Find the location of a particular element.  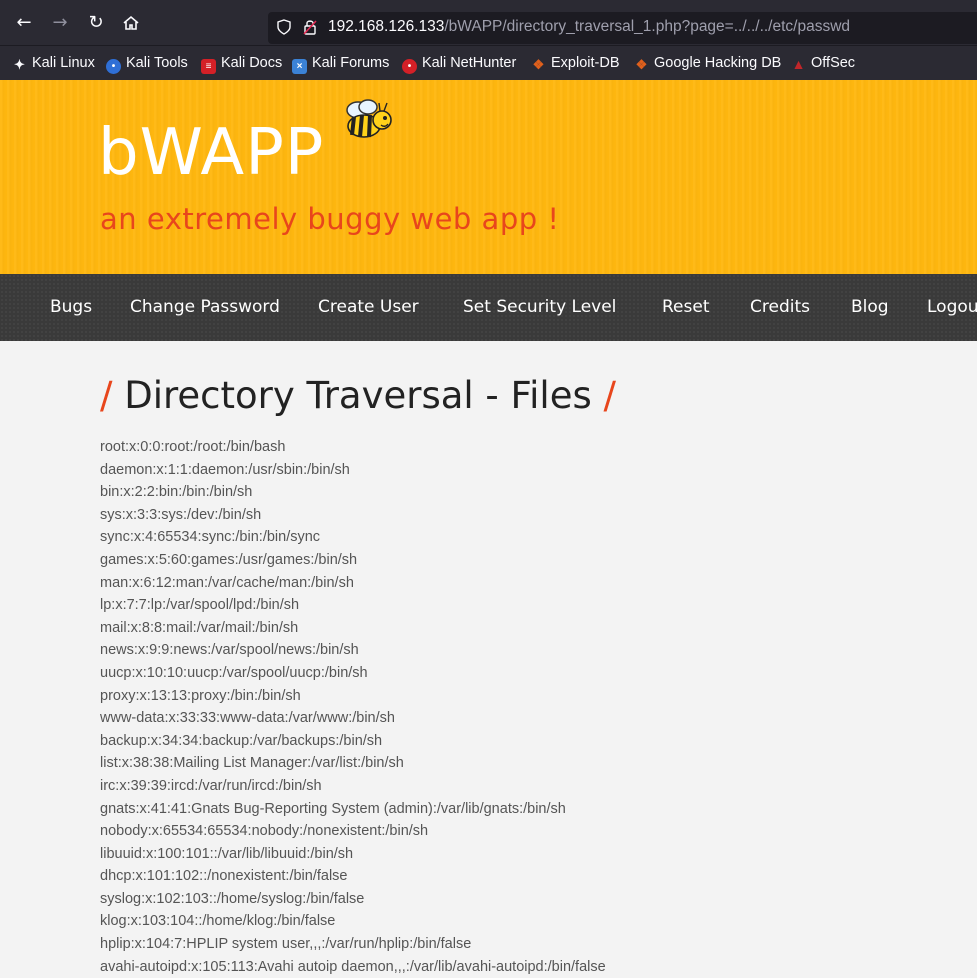

insecure-lock-icon is located at coordinates (310, 27).